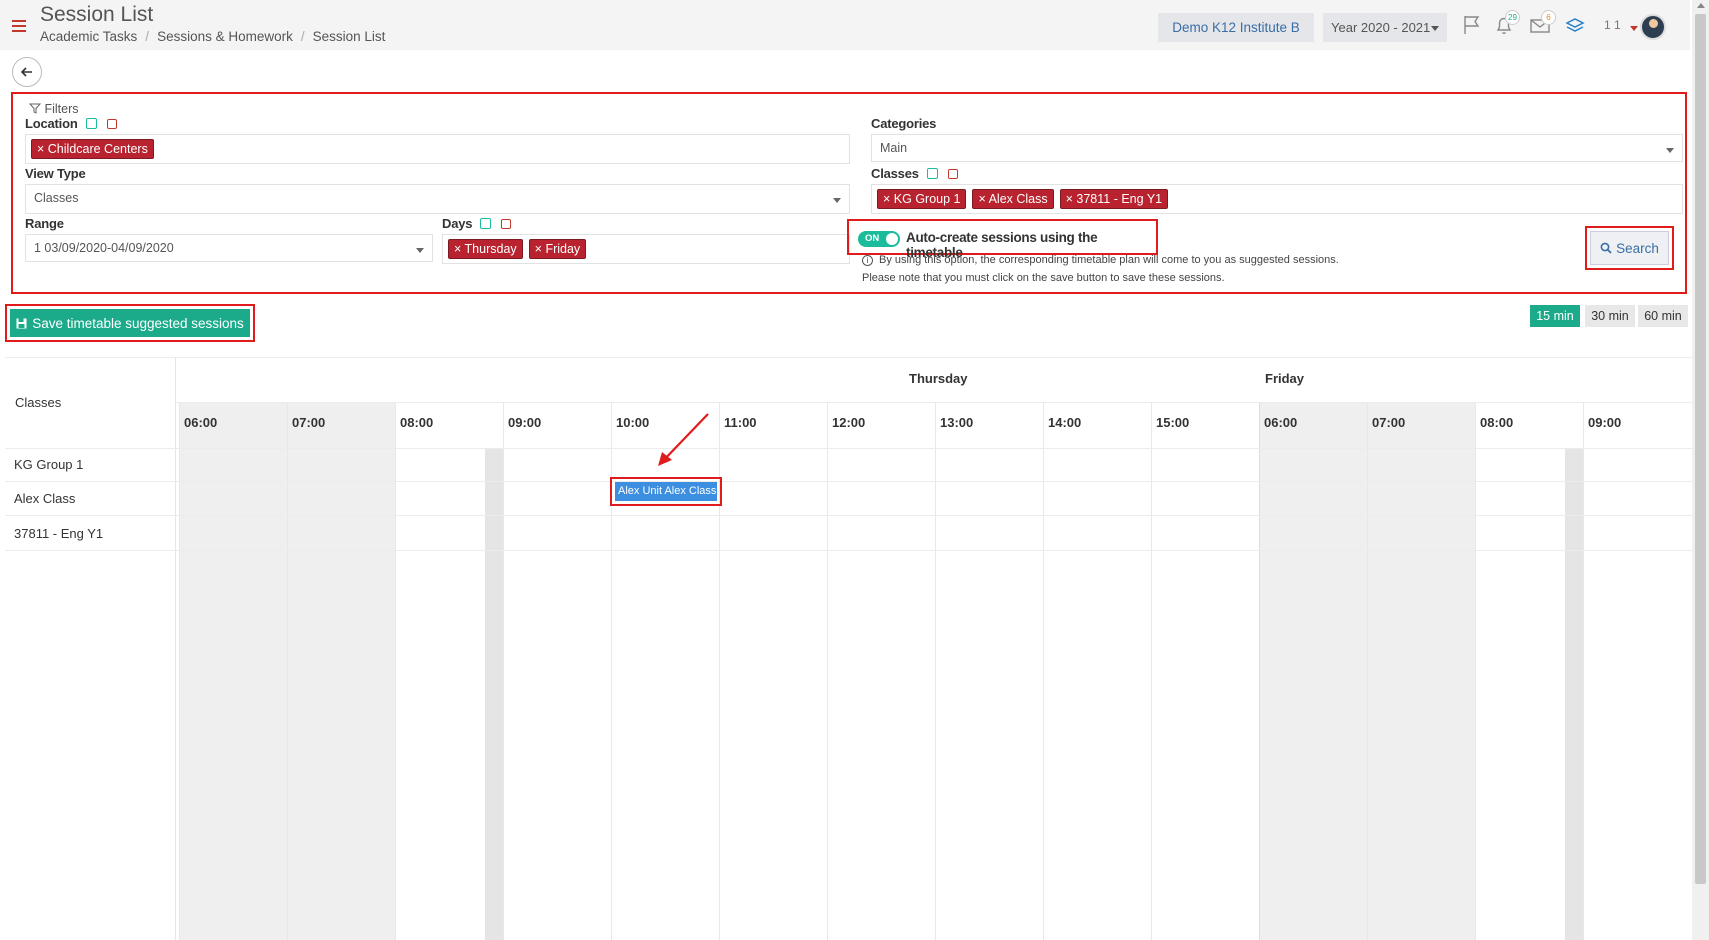 This screenshot has height=940, width=1709. What do you see at coordinates (59, 533) in the screenshot?
I see `row-label-37811: 37811 - Eng Y1` at bounding box center [59, 533].